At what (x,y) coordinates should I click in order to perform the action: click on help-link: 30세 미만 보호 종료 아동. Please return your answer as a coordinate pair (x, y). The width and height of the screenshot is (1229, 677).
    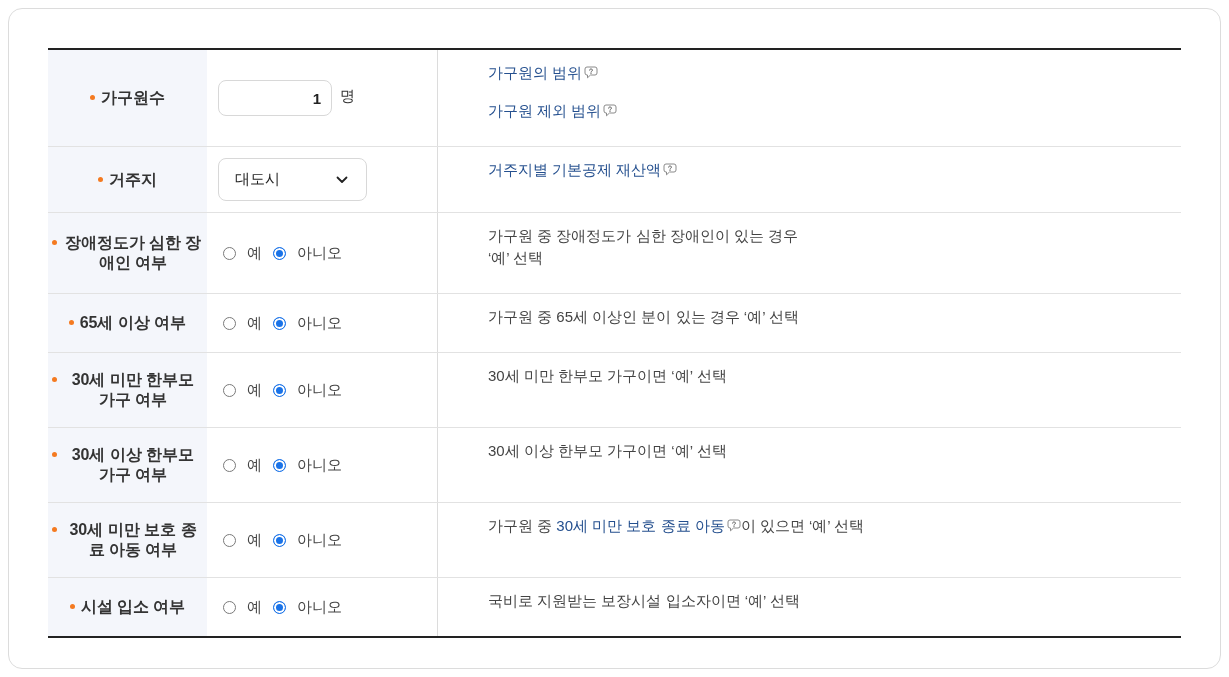
    Looking at the image, I should click on (648, 525).